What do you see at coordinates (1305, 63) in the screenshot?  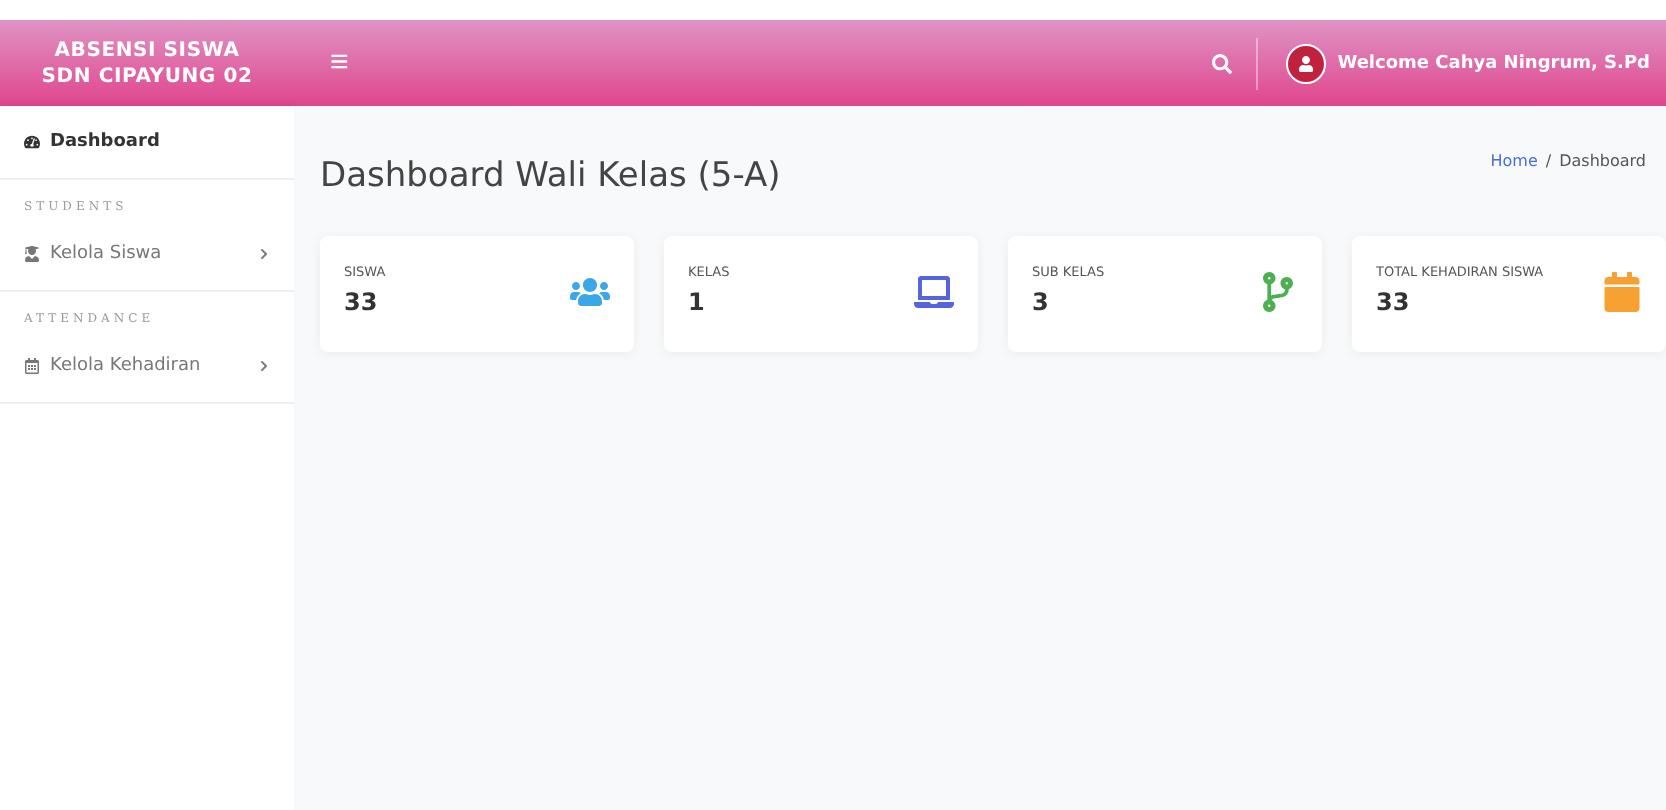 I see `user-avatar-icon` at bounding box center [1305, 63].